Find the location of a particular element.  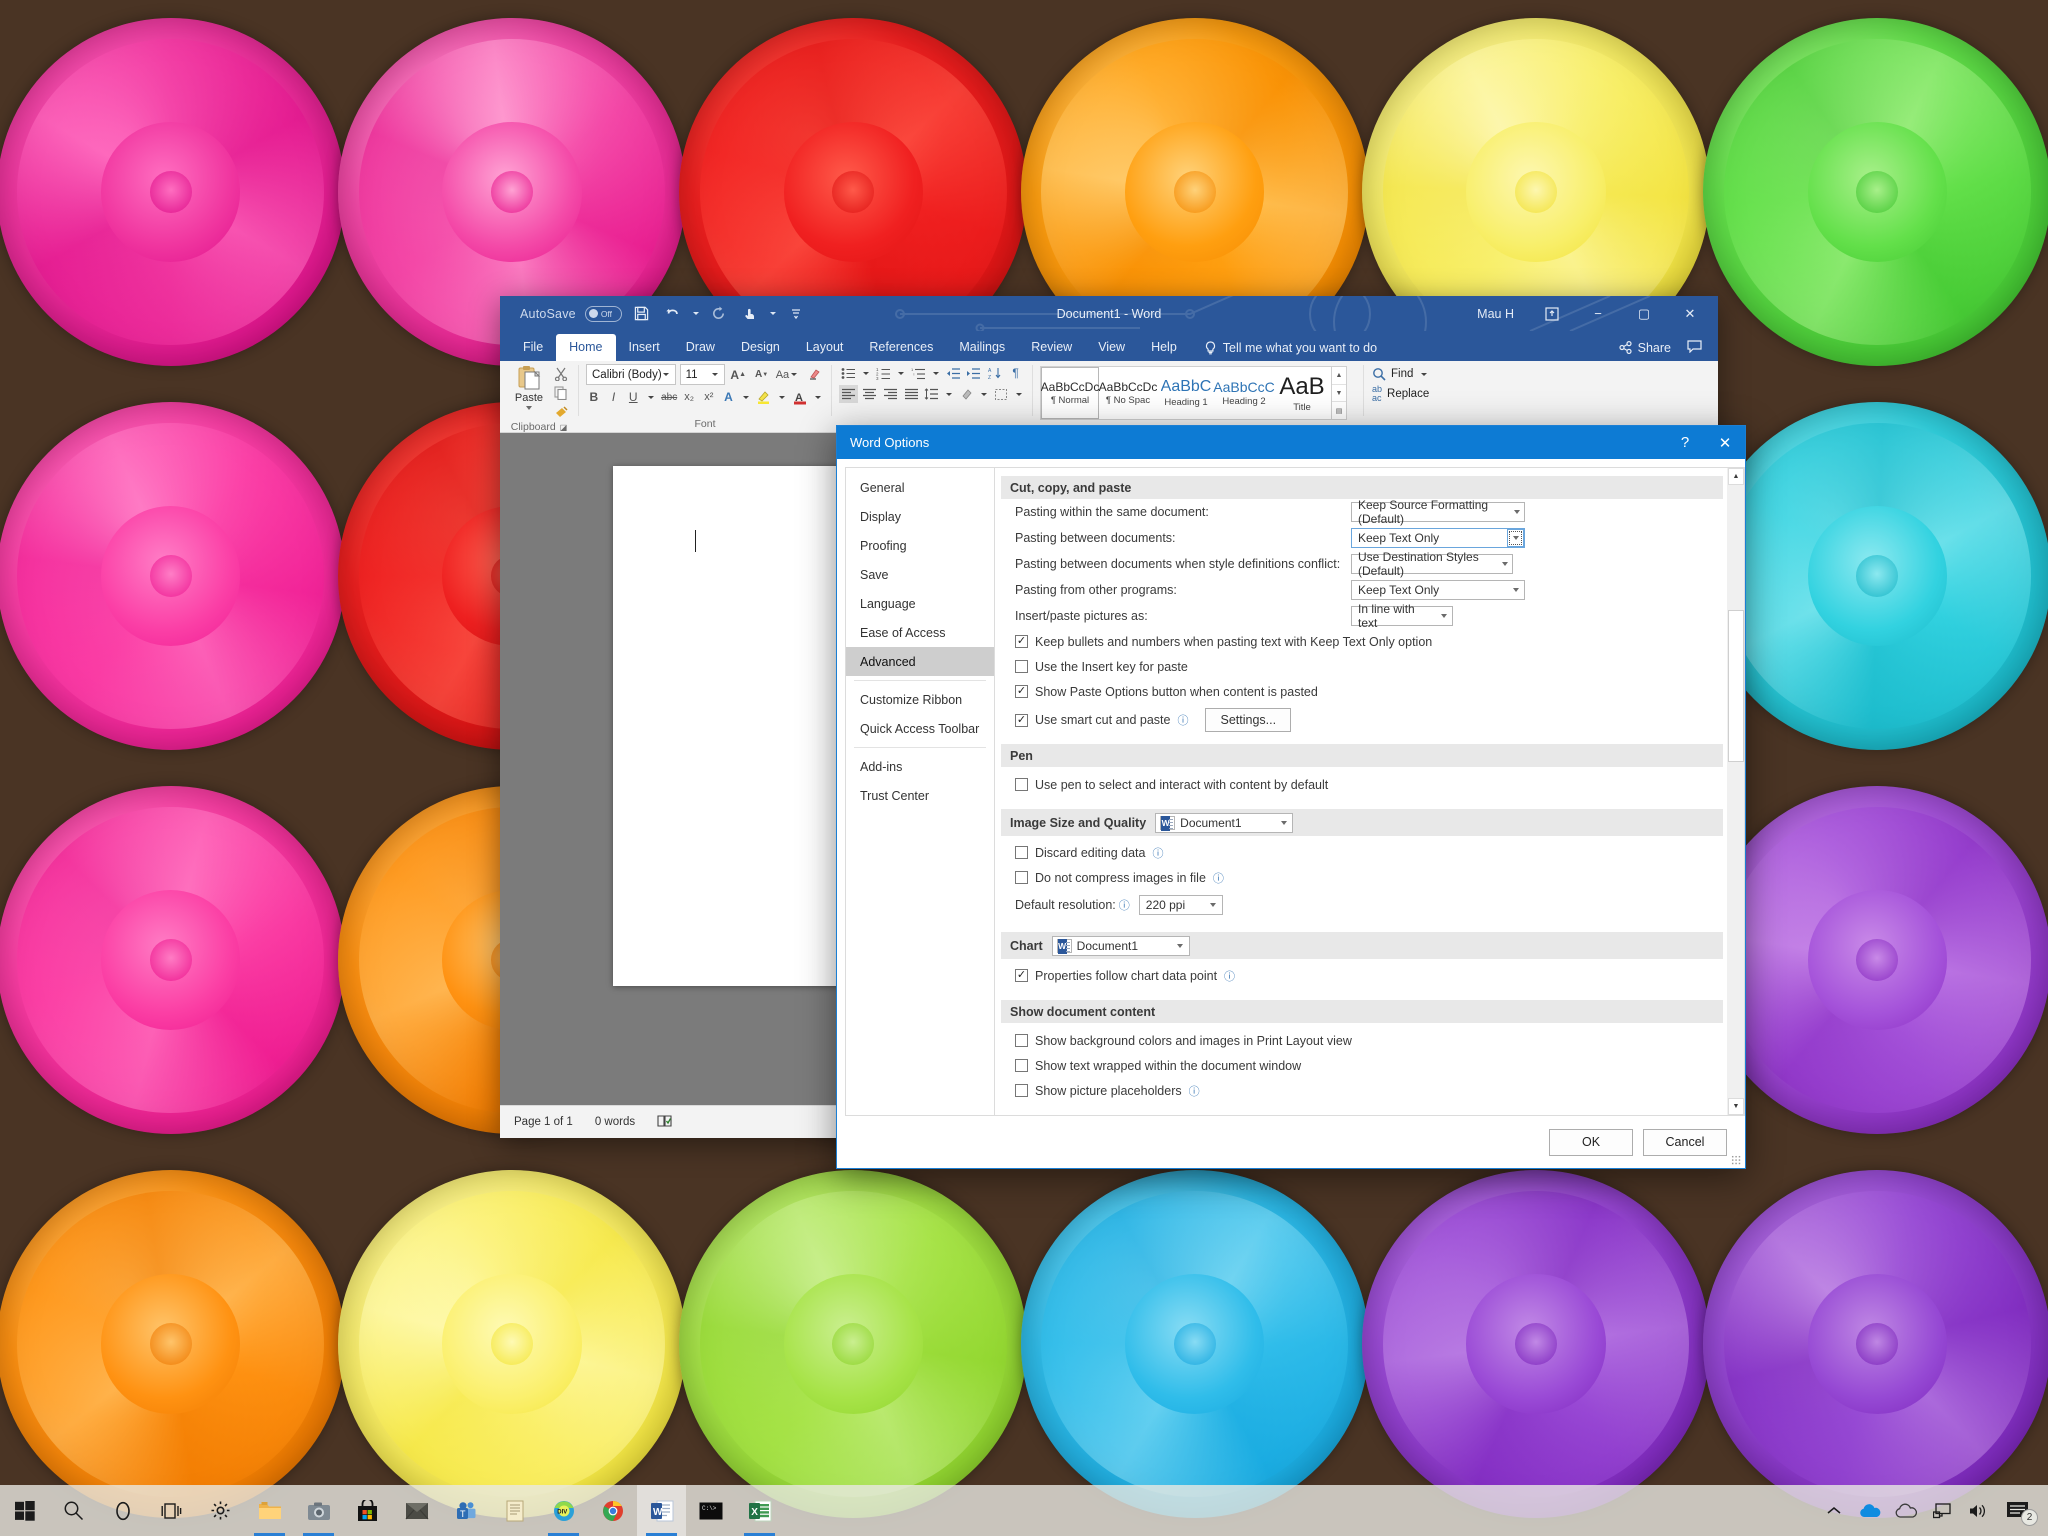

align-left-icon is located at coordinates (848, 394).